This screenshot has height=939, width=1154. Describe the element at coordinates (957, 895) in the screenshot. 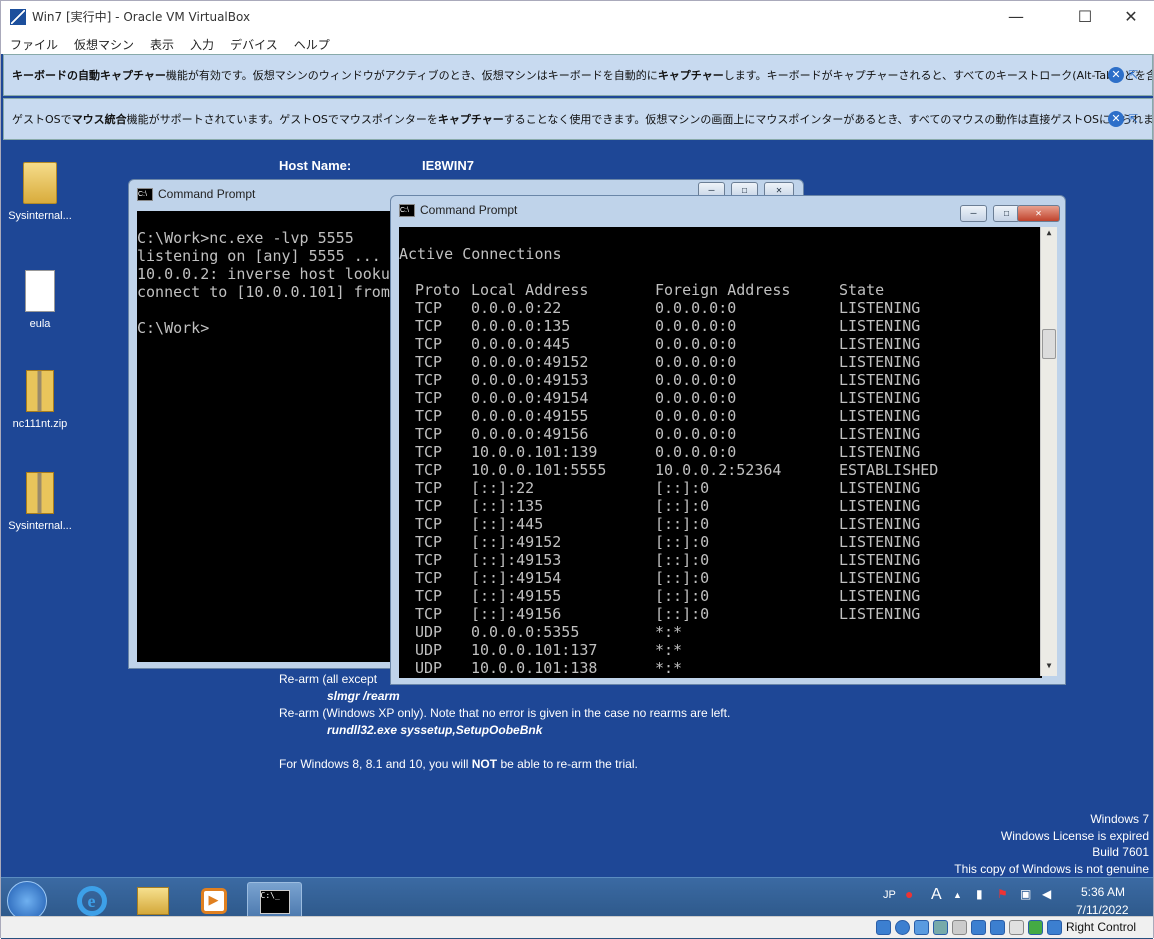

I see `show-hidden-icons-icon: ▲` at that location.